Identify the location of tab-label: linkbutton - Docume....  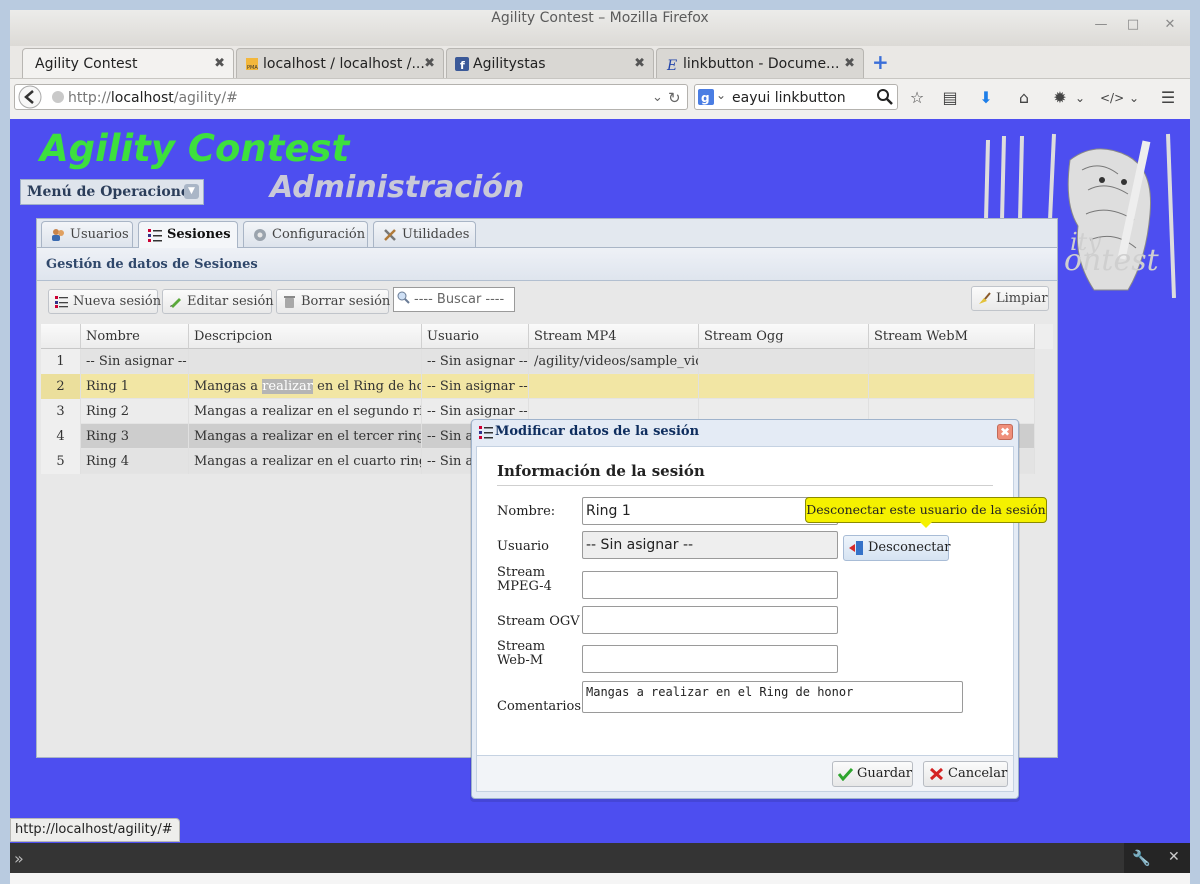
(761, 64).